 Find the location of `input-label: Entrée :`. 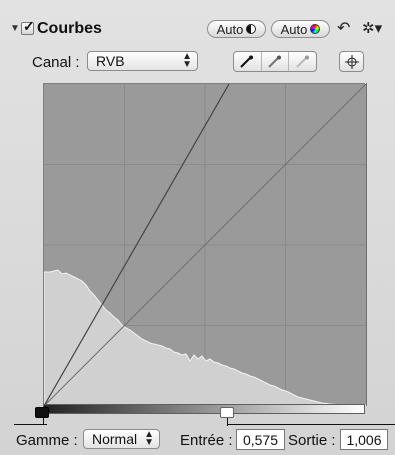

input-label: Entrée : is located at coordinates (206, 440).